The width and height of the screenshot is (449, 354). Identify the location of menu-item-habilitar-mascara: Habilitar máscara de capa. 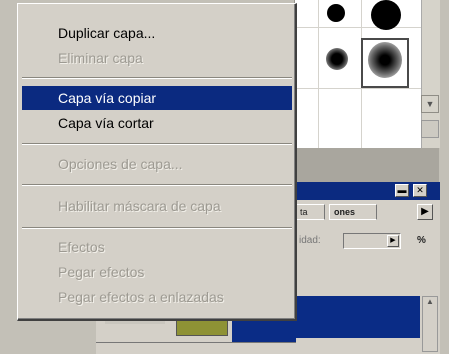
(139, 206).